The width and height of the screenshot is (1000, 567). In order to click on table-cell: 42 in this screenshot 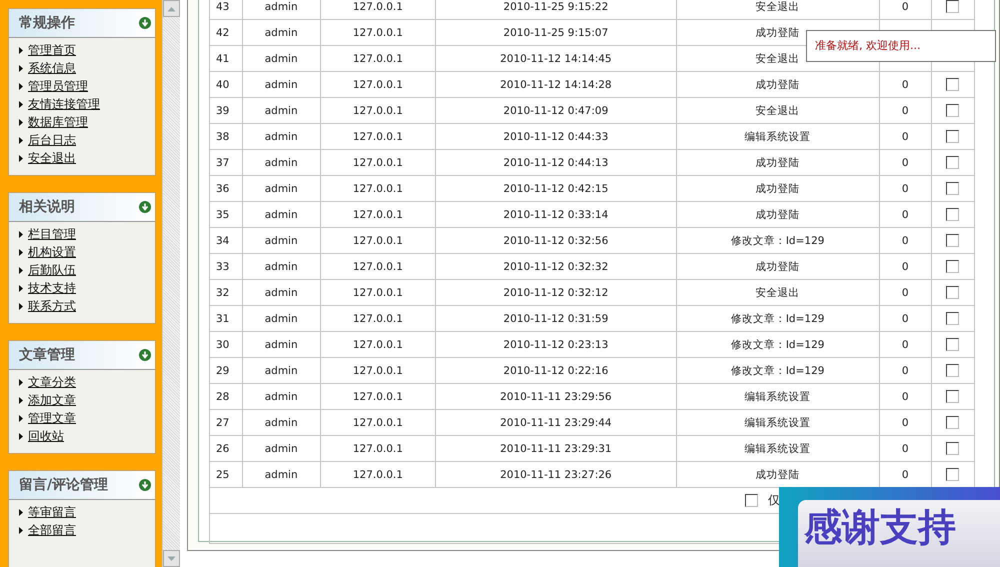, I will do `click(226, 33)`.